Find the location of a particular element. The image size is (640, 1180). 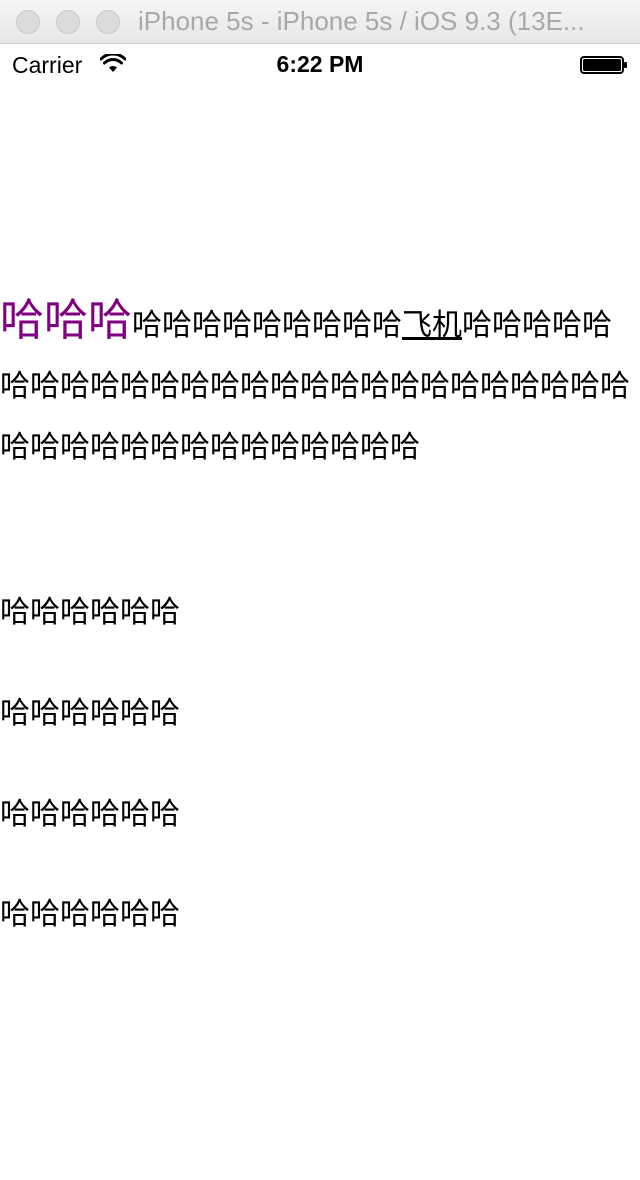

battery-icon is located at coordinates (603, 65).